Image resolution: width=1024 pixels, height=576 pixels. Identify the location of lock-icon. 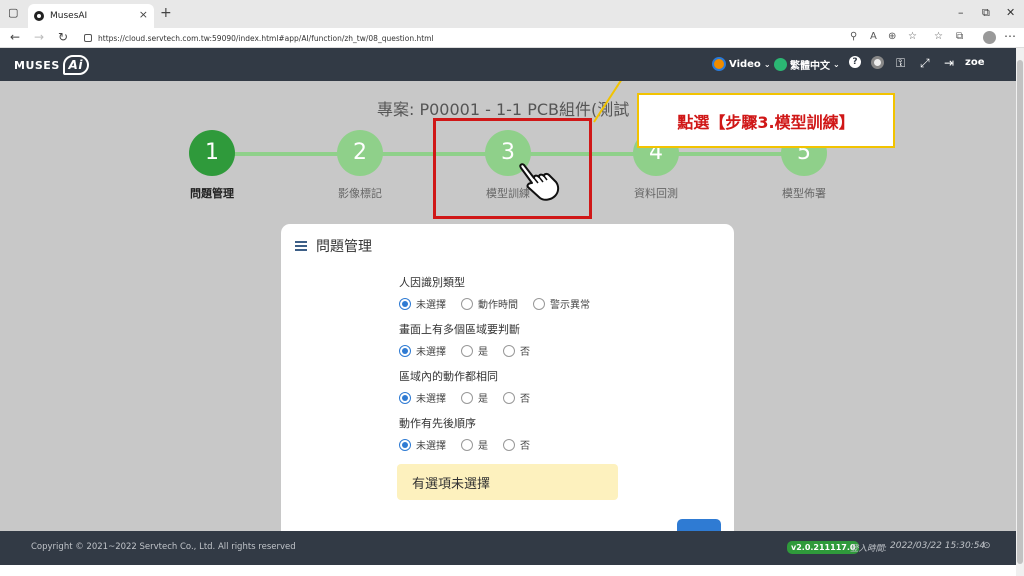
(88, 38).